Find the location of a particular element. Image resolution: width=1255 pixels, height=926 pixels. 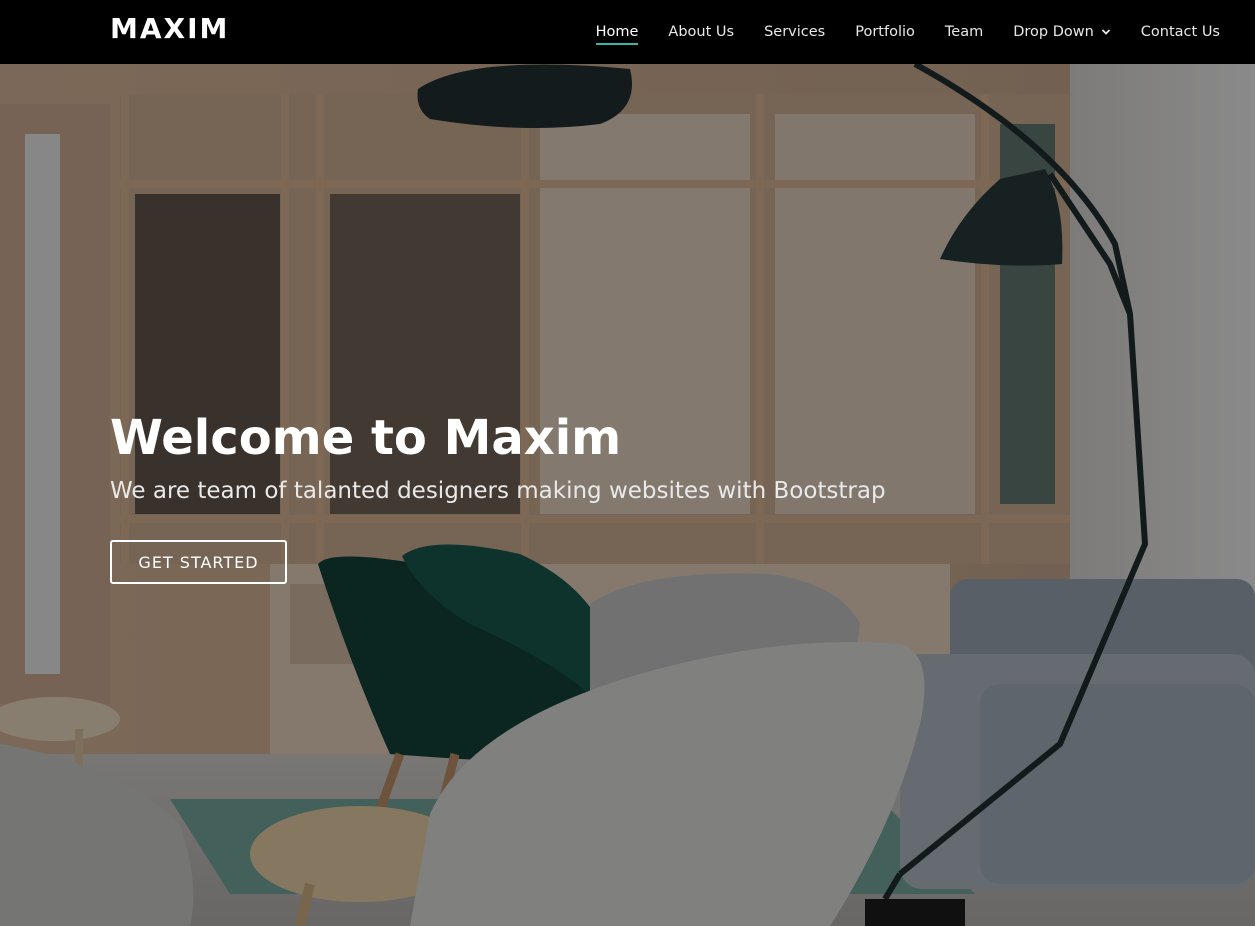

nav-item-contact: Contact Us is located at coordinates (1180, 32).